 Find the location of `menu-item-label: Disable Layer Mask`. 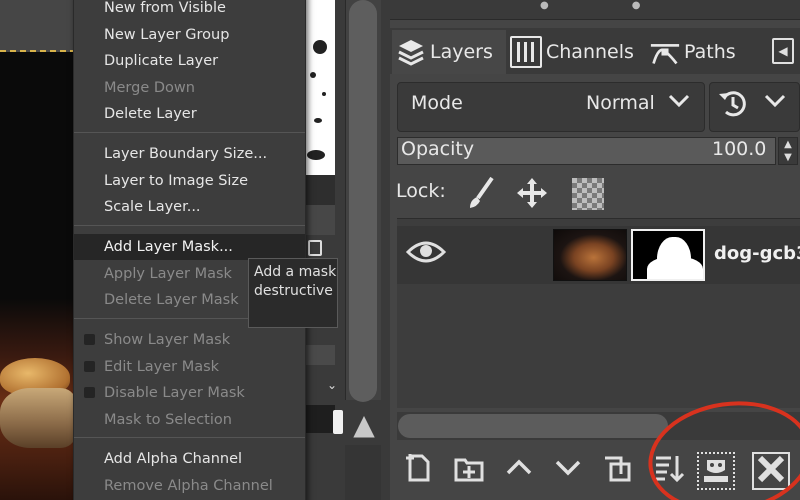

menu-item-label: Disable Layer Mask is located at coordinates (174, 393).